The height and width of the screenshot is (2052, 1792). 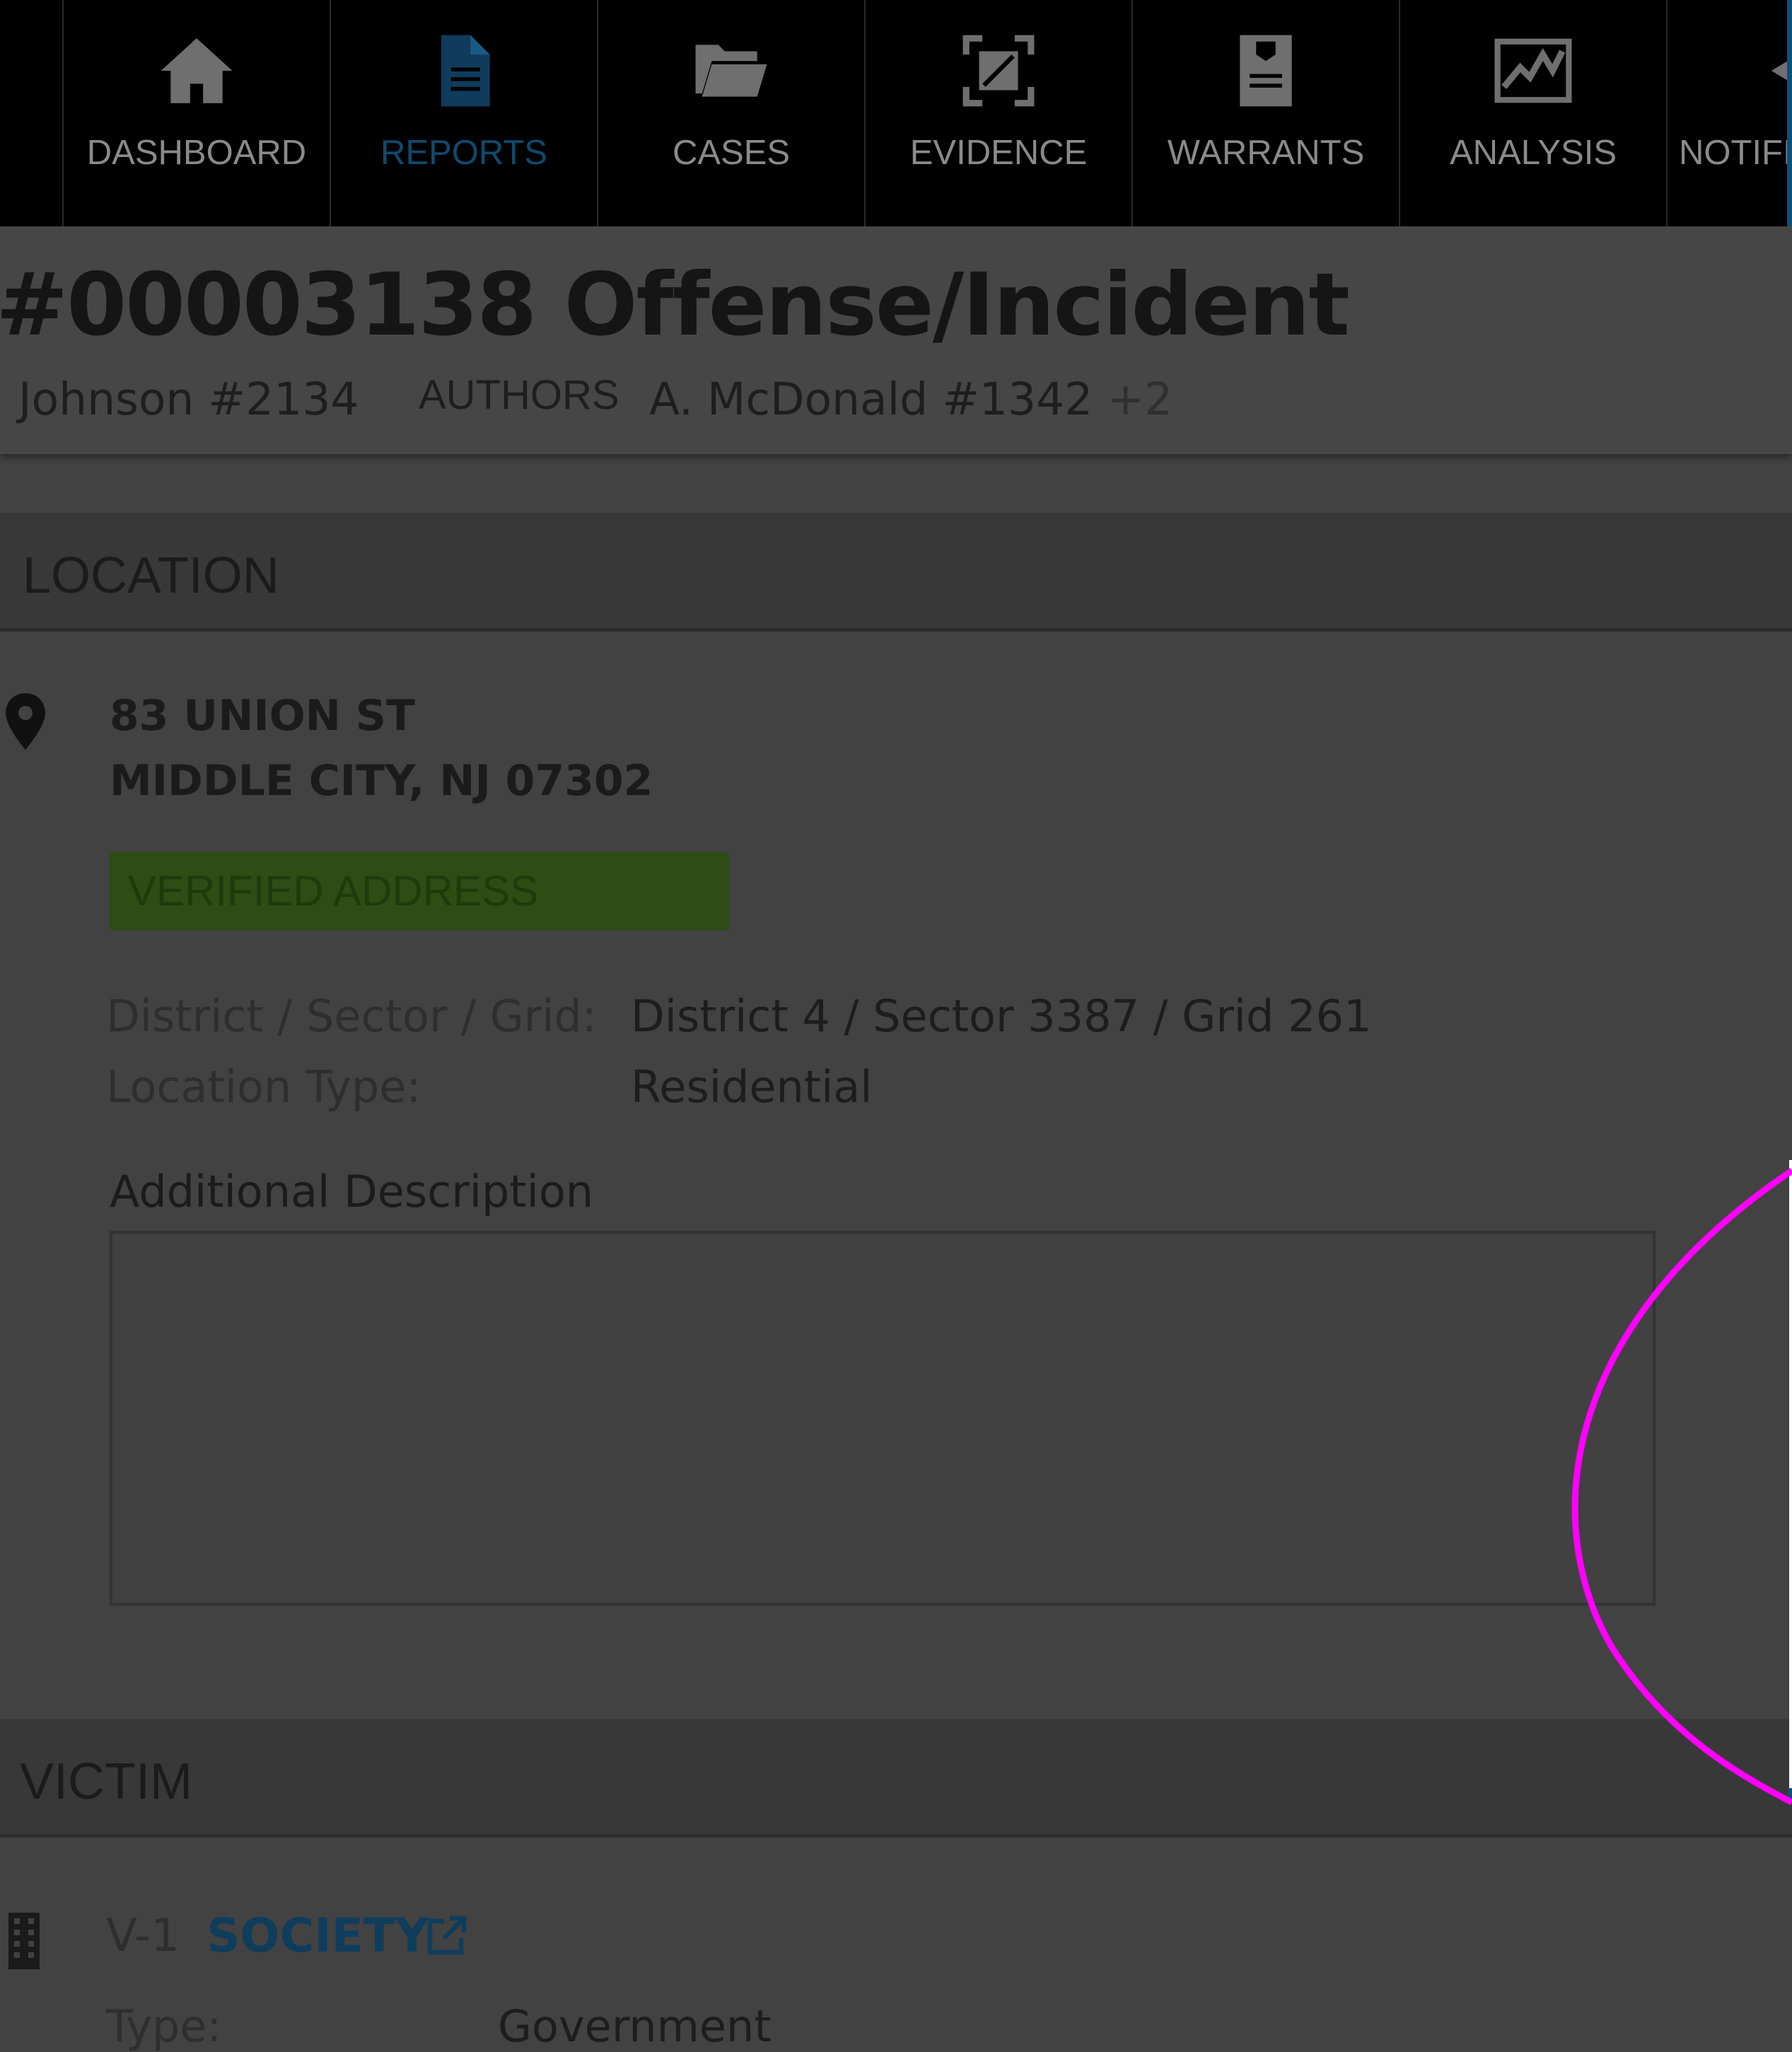 I want to click on document-icon, so click(x=465, y=71).